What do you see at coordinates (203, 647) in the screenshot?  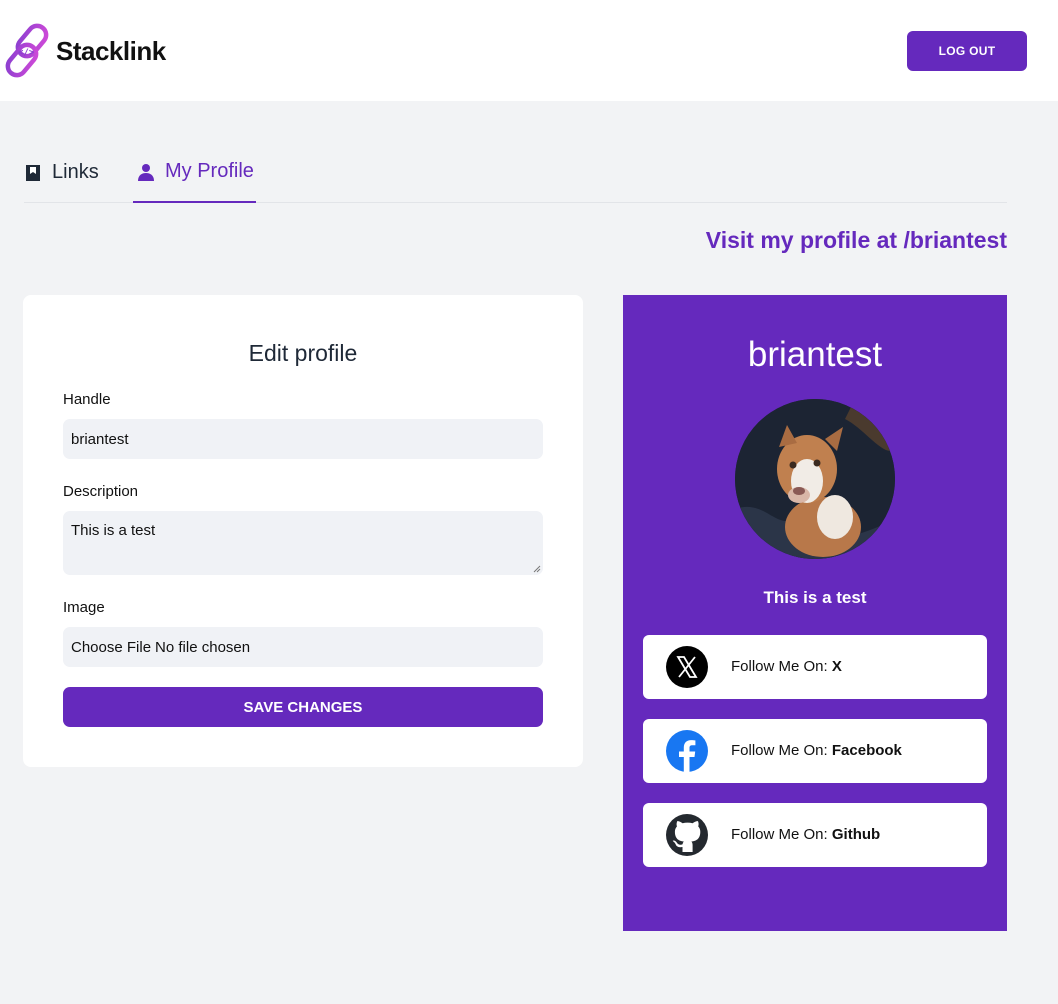 I see `file-status: No file chosen` at bounding box center [203, 647].